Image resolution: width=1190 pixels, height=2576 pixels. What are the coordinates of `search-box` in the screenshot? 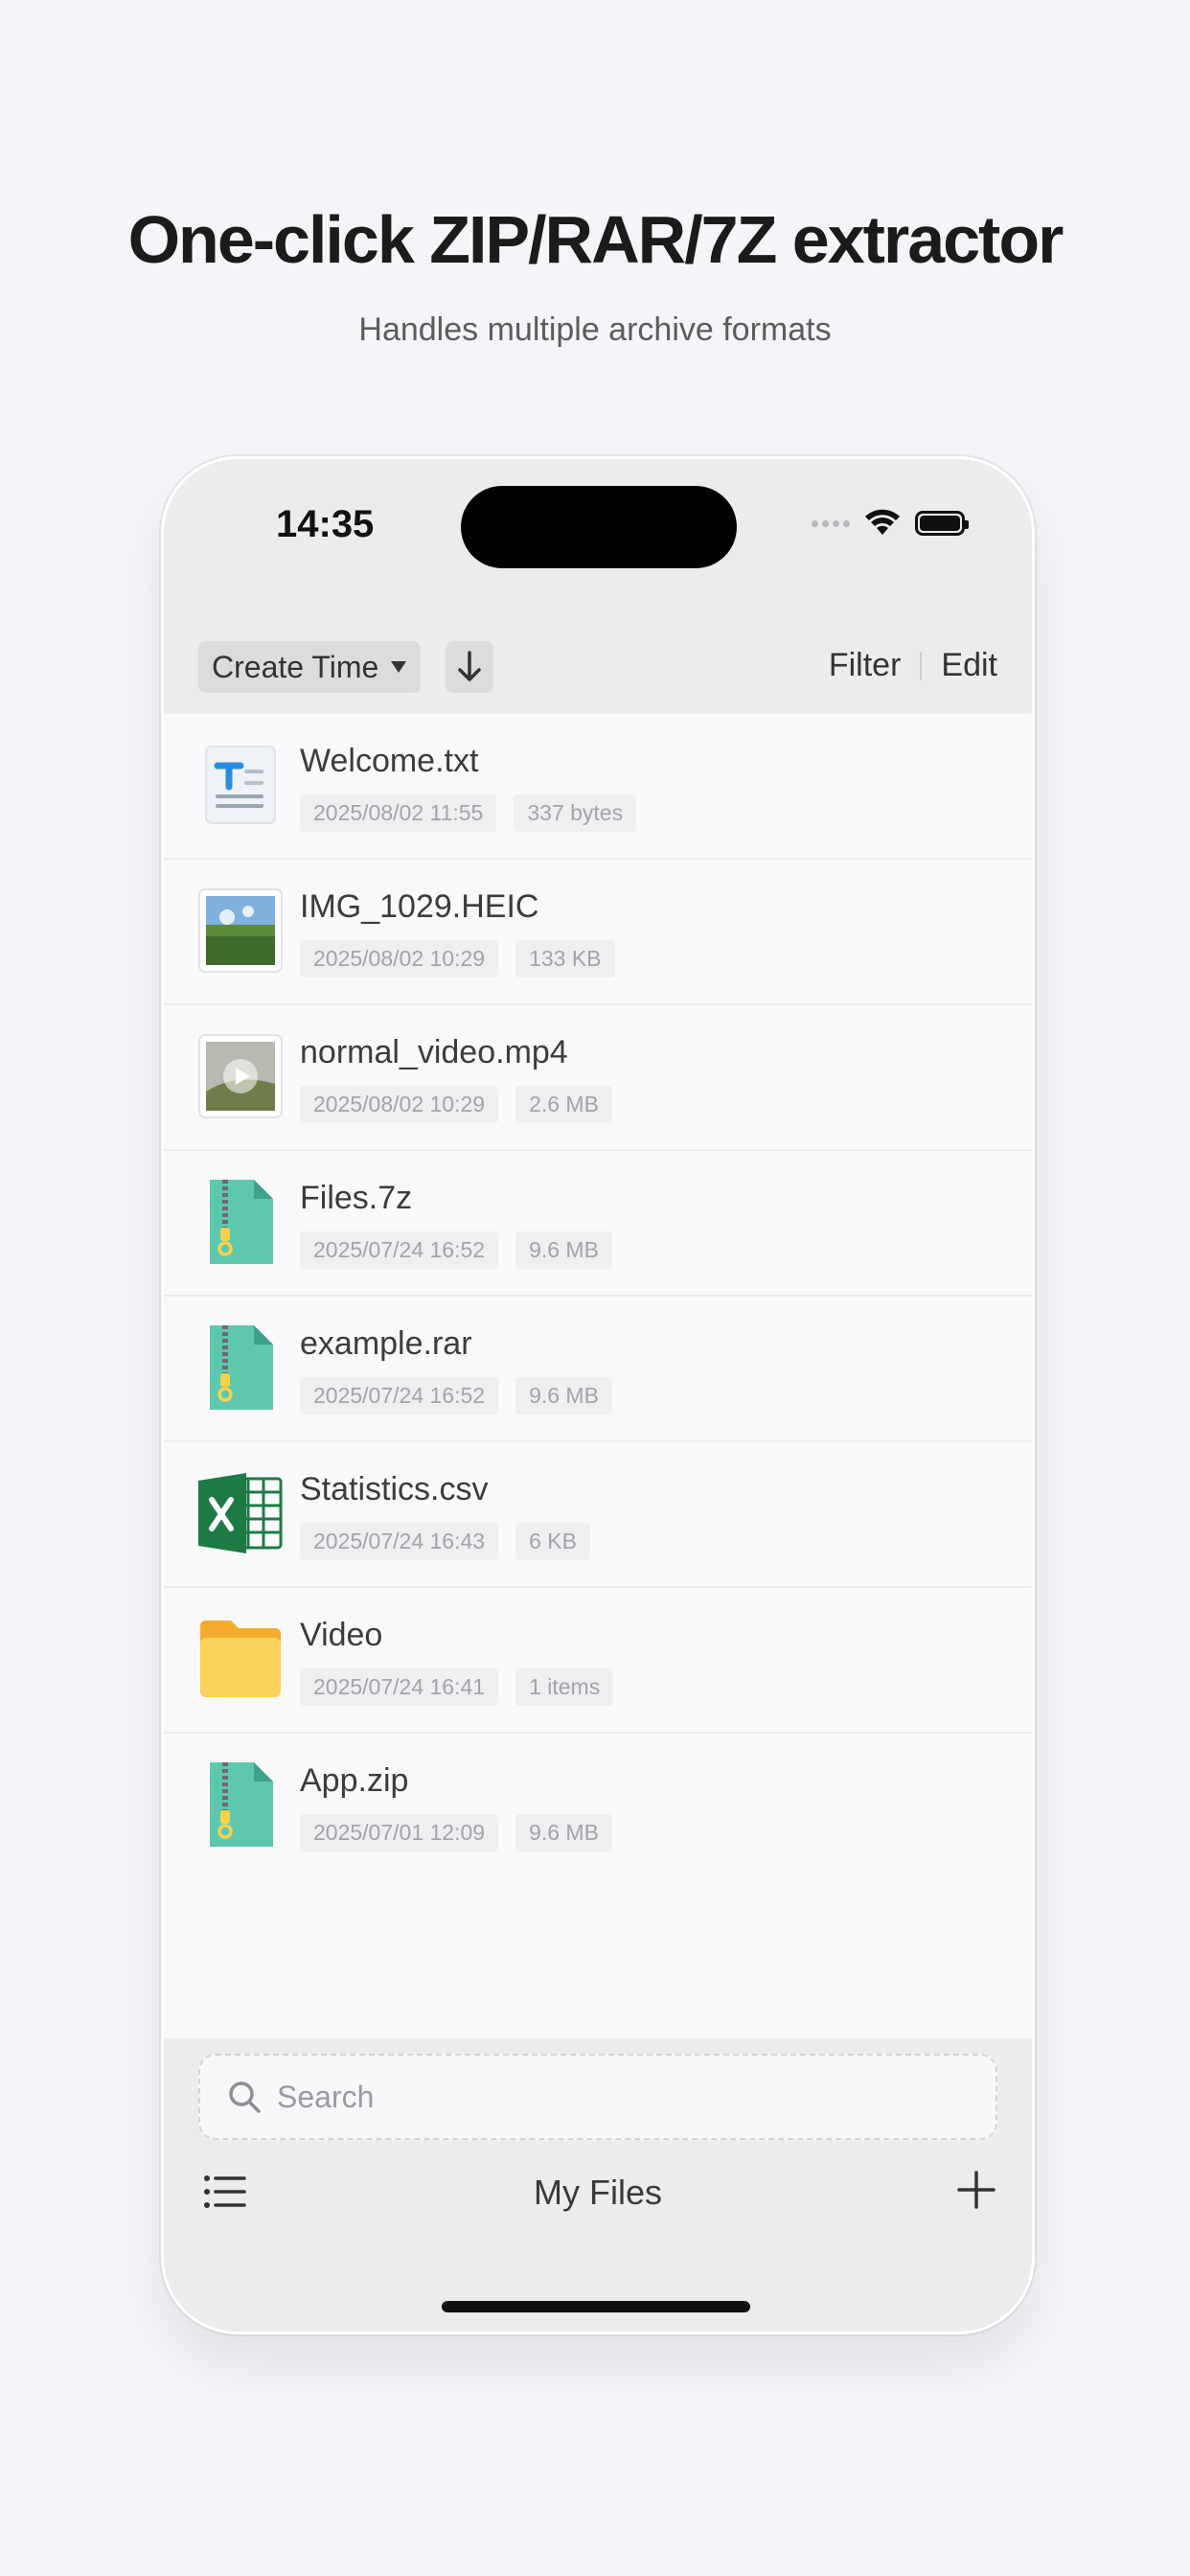 It's located at (598, 2097).